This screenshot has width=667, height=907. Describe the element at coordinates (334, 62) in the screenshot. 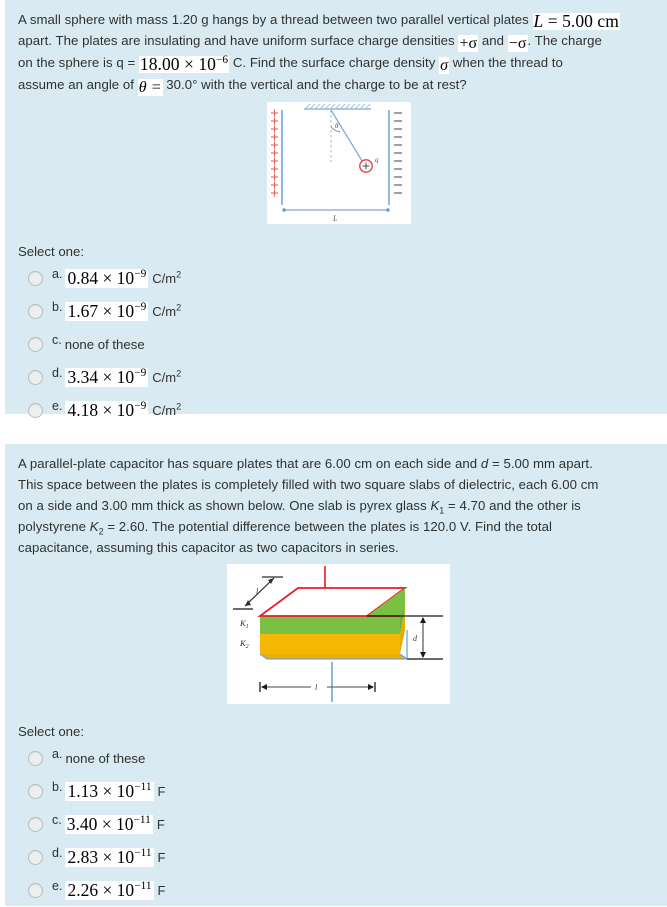

I see `q1-line3-mid: C. Find the surface charge density` at that location.